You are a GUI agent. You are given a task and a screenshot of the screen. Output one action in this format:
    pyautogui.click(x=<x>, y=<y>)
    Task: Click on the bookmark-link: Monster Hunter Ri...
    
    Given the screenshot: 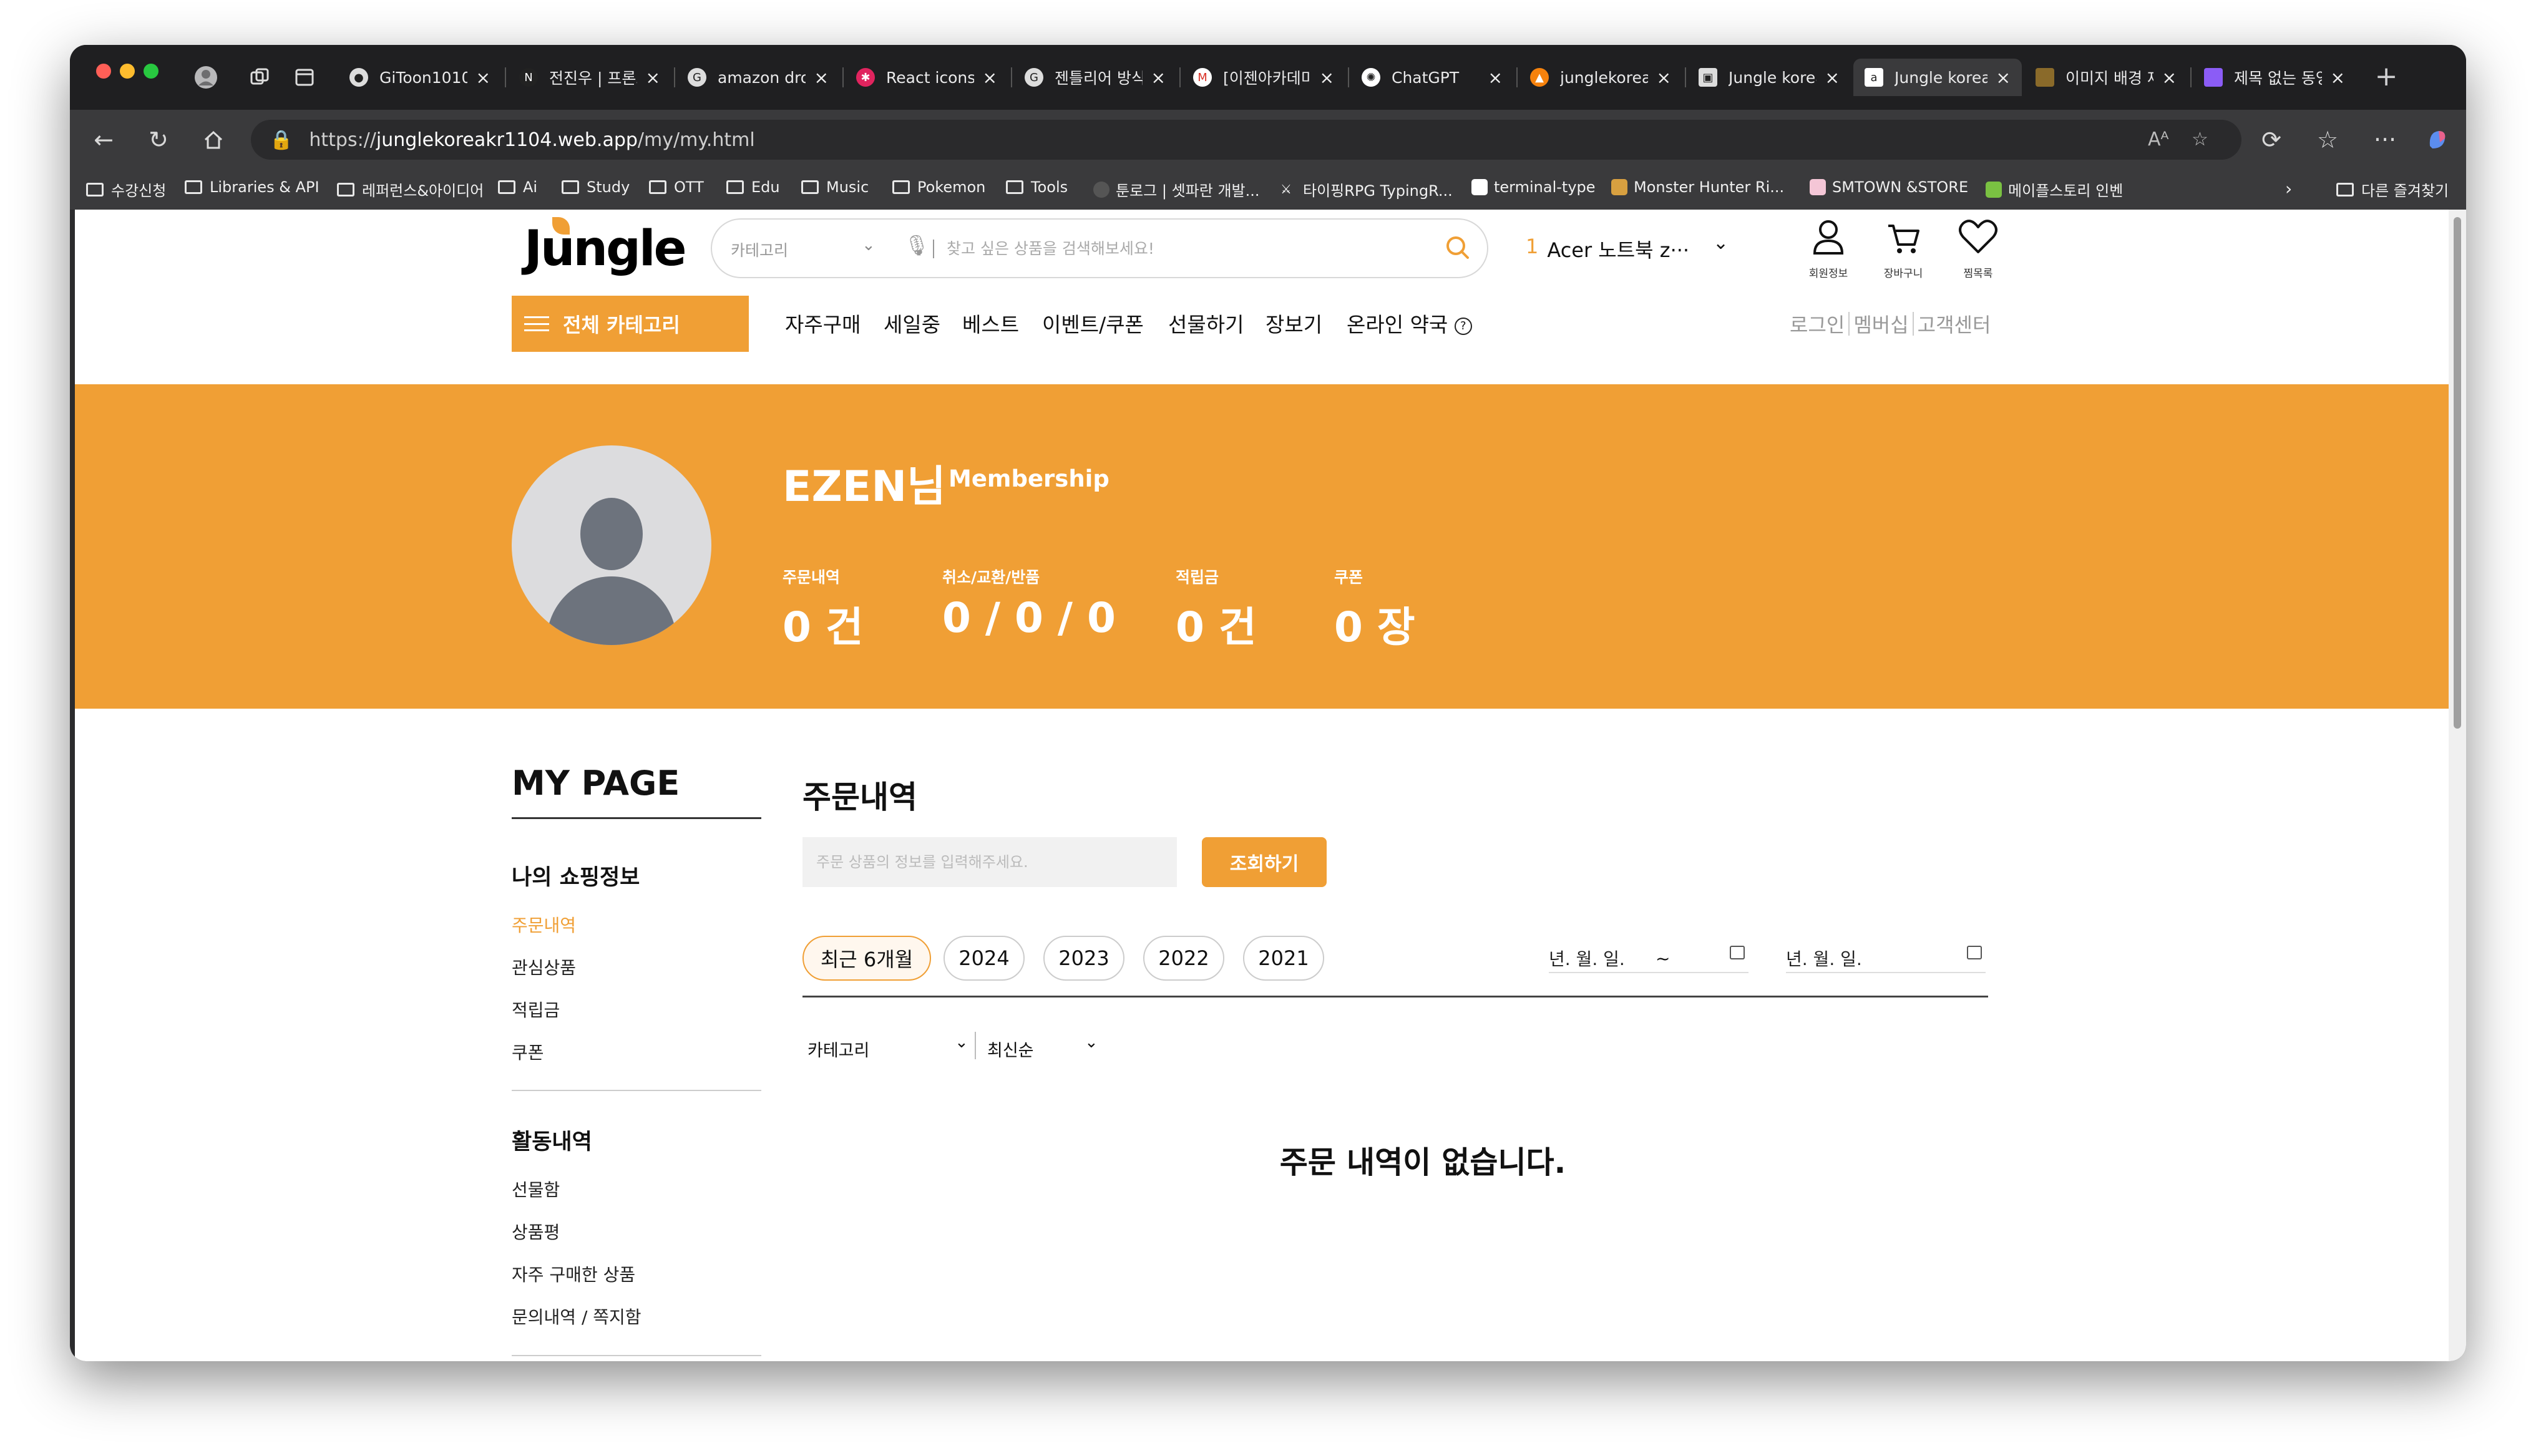 What is the action you would take?
    pyautogui.click(x=1697, y=187)
    